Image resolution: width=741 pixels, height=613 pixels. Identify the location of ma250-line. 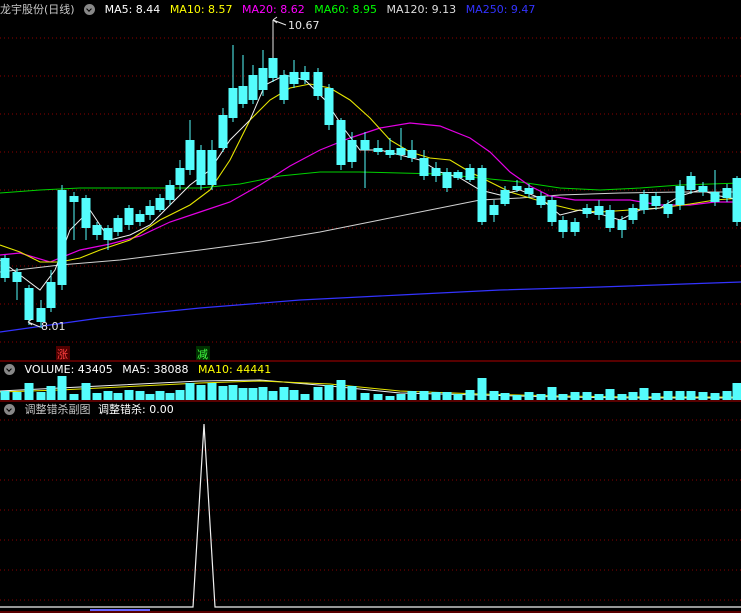
(370, 307).